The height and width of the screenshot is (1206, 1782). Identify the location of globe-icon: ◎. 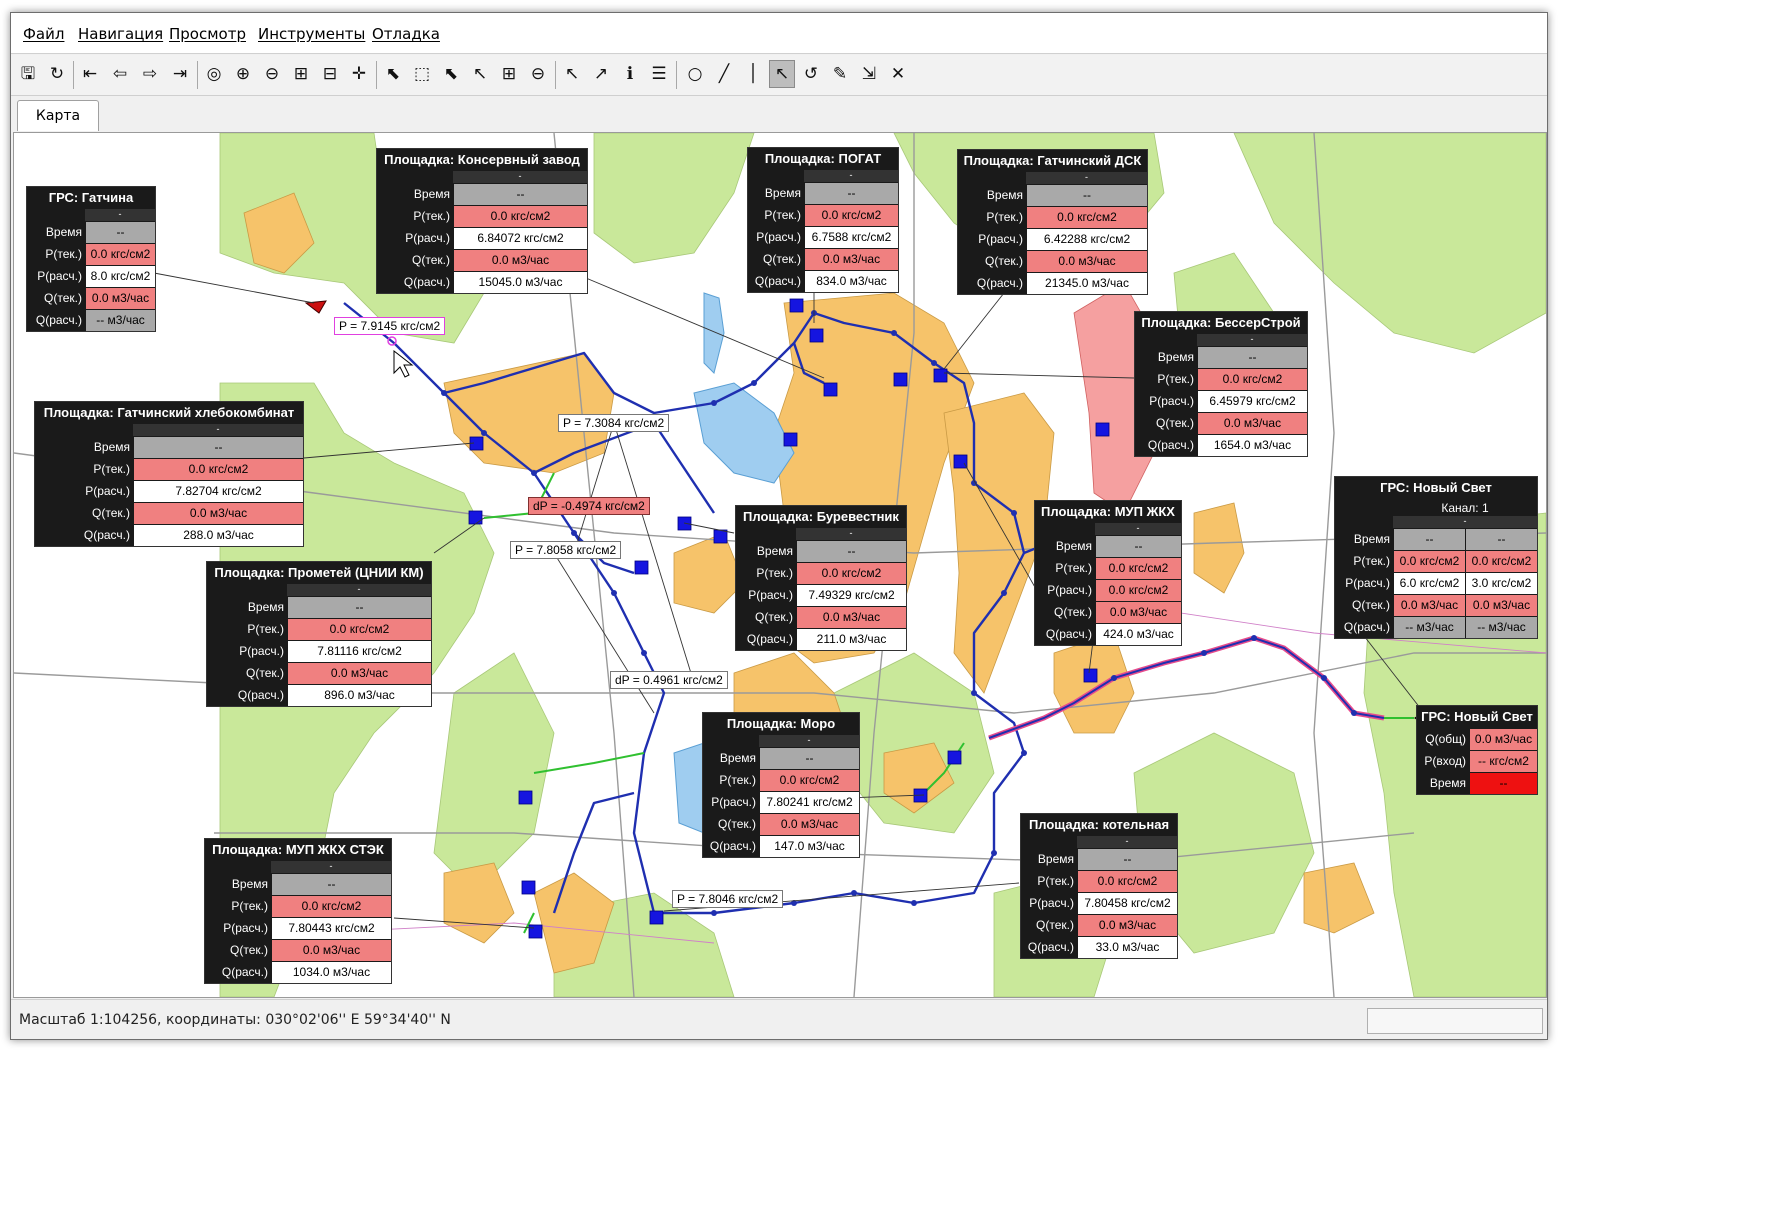
(214, 74).